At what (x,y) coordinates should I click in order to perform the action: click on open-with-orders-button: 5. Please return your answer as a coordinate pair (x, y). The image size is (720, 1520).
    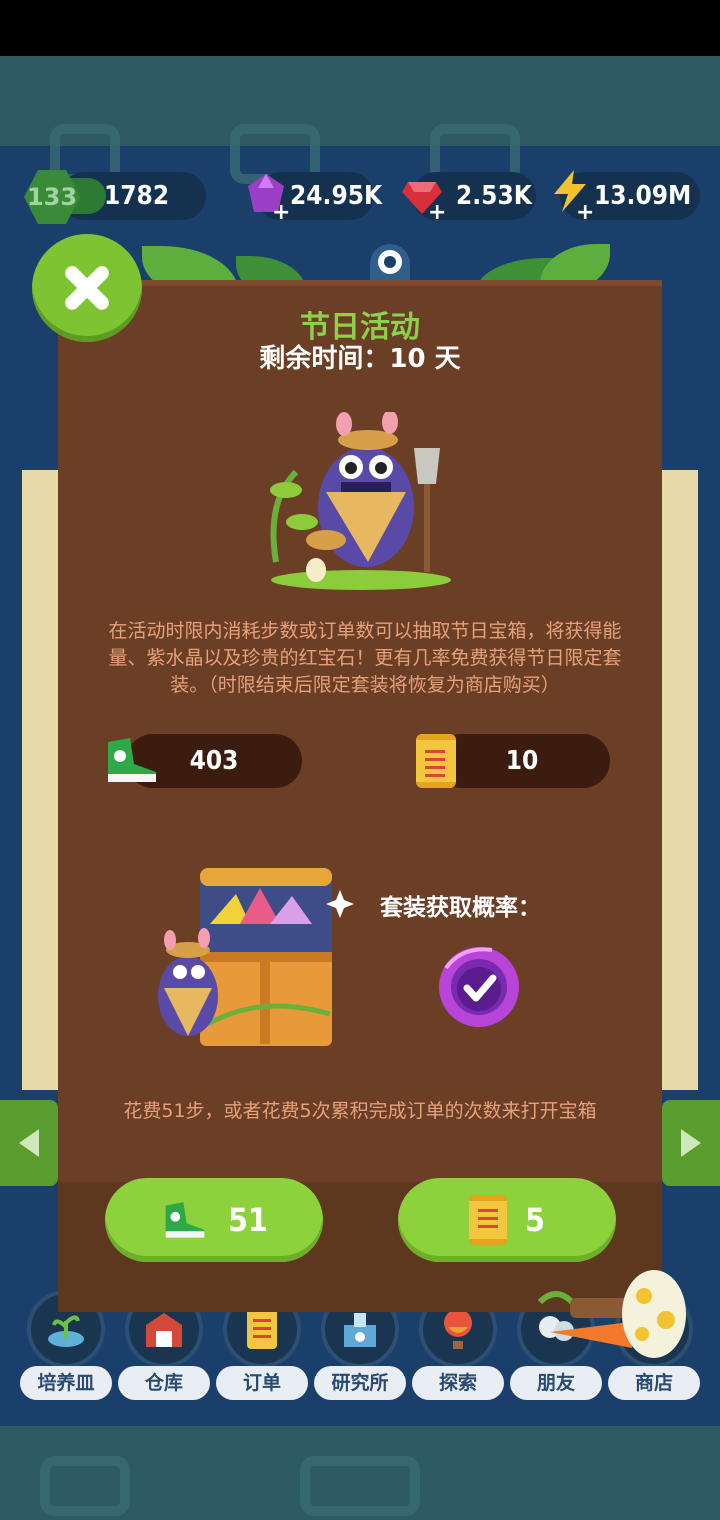
    Looking at the image, I should click on (507, 1220).